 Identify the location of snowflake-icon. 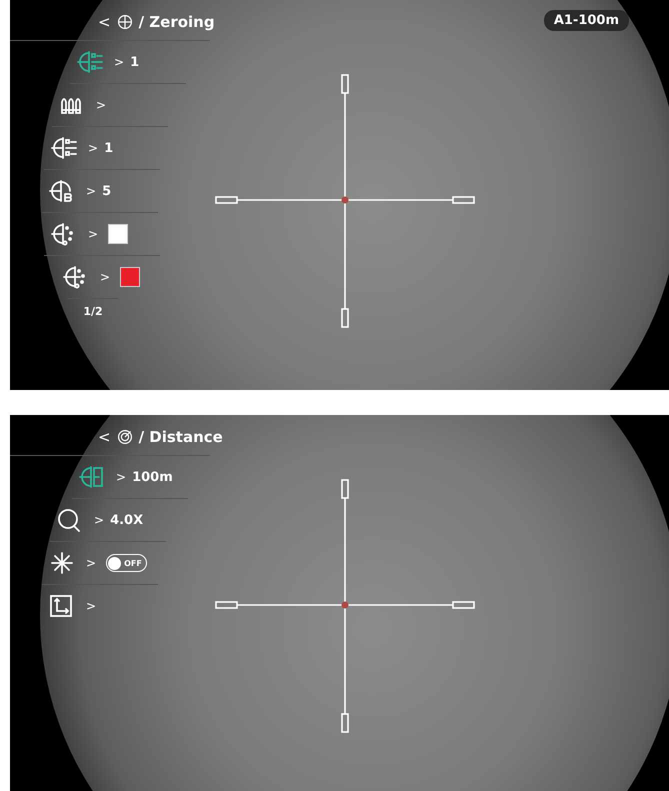
(62, 563).